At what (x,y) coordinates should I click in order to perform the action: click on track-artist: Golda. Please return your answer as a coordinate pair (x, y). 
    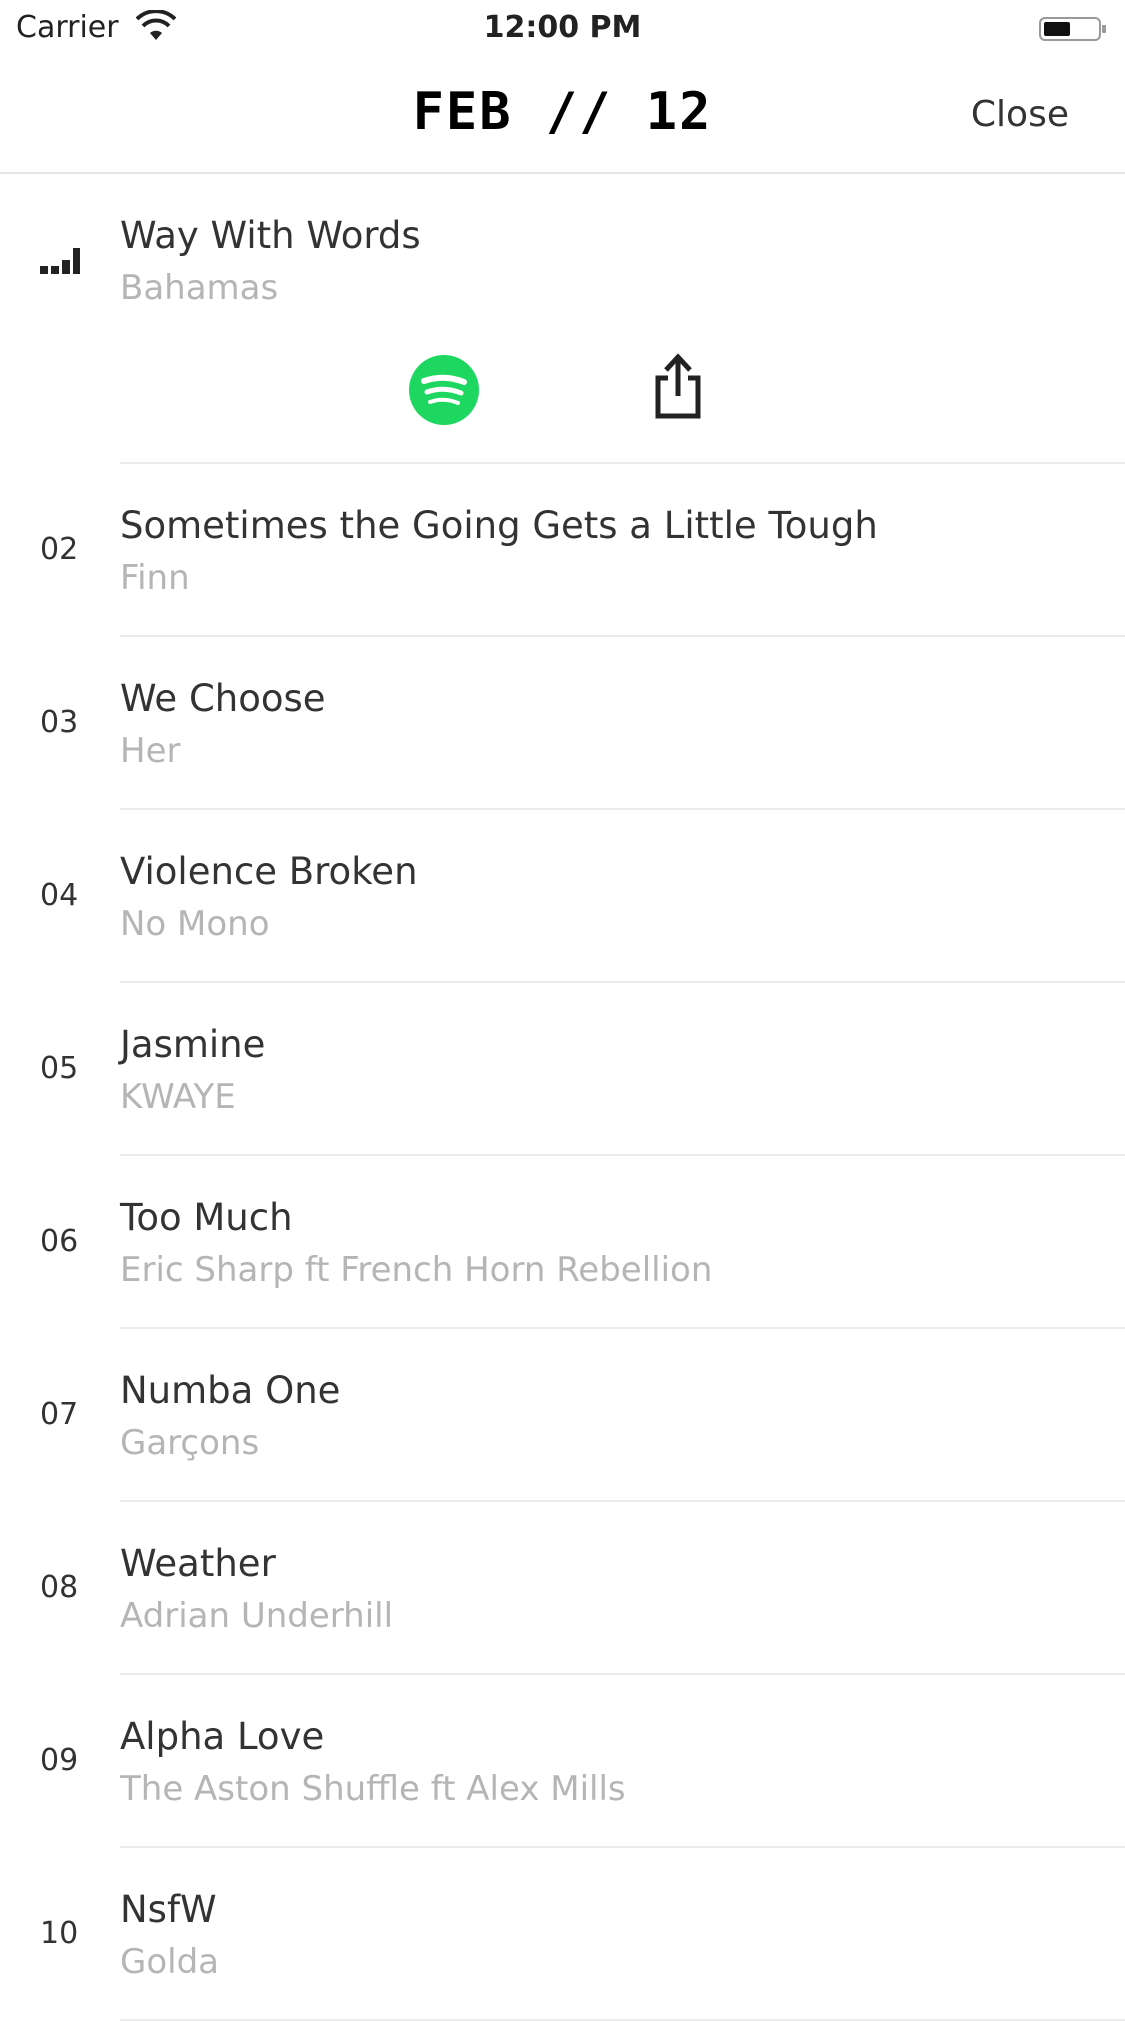
    Looking at the image, I should click on (170, 1962).